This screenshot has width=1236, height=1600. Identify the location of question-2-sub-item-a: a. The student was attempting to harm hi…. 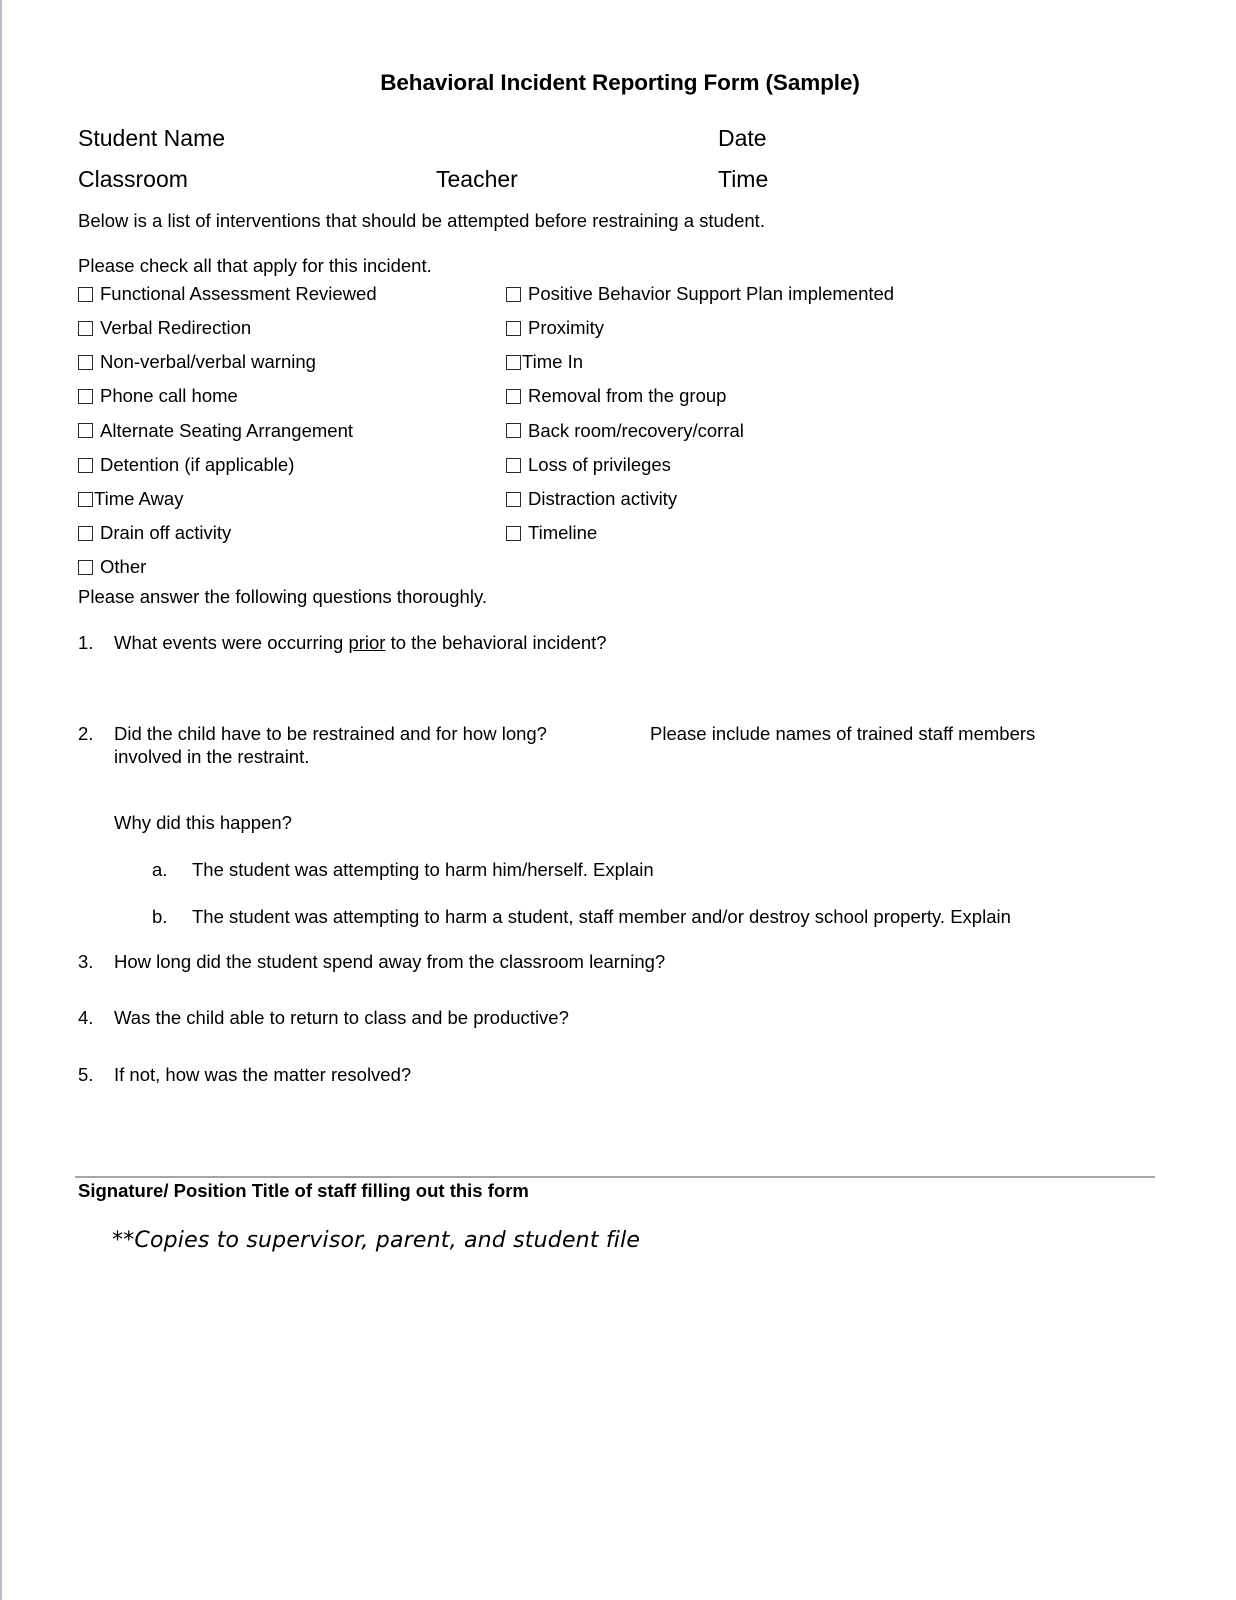
(614, 870).